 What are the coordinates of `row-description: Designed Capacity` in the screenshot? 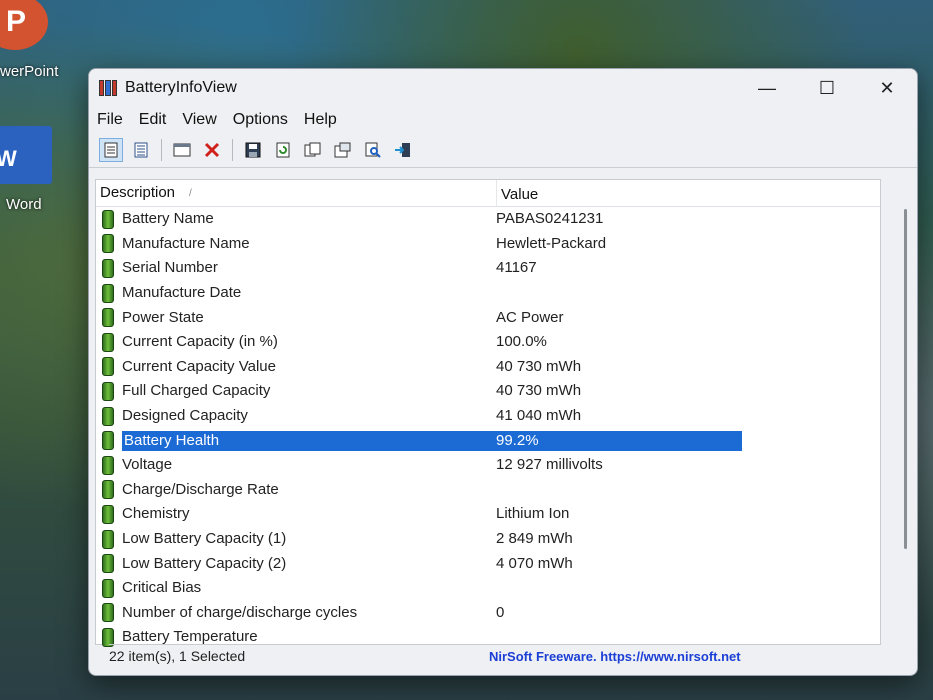 It's located at (185, 416).